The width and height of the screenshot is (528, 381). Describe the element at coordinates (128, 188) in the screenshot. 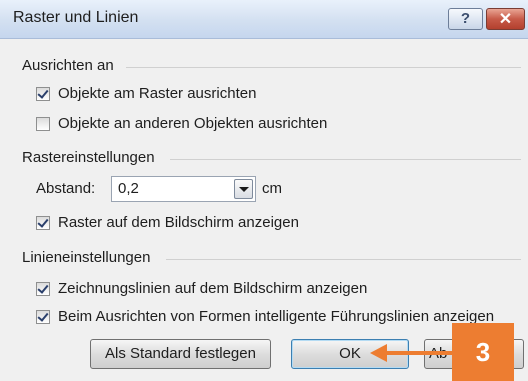

I see `spacing-value: 0,2` at that location.